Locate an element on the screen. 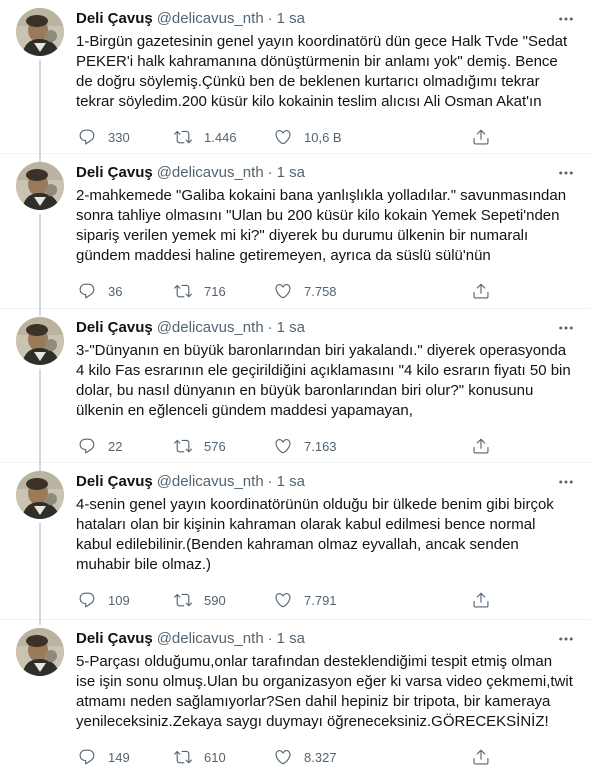 This screenshot has height=768, width=590. like-count: 7.163 is located at coordinates (320, 446).